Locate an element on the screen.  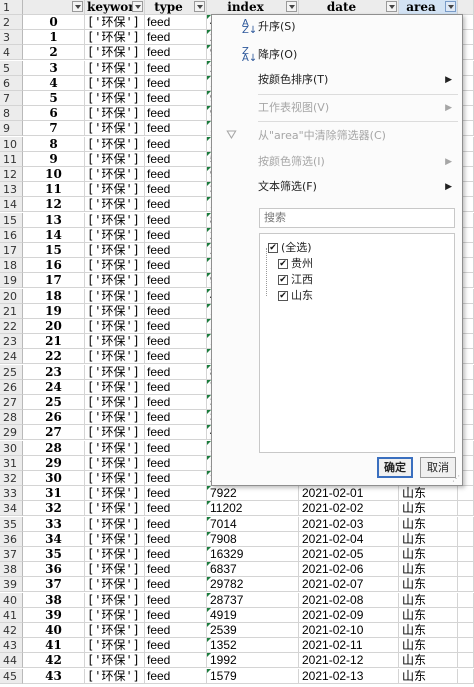
sort-descending-item: Z A↓ 降序(O) is located at coordinates (337, 55).